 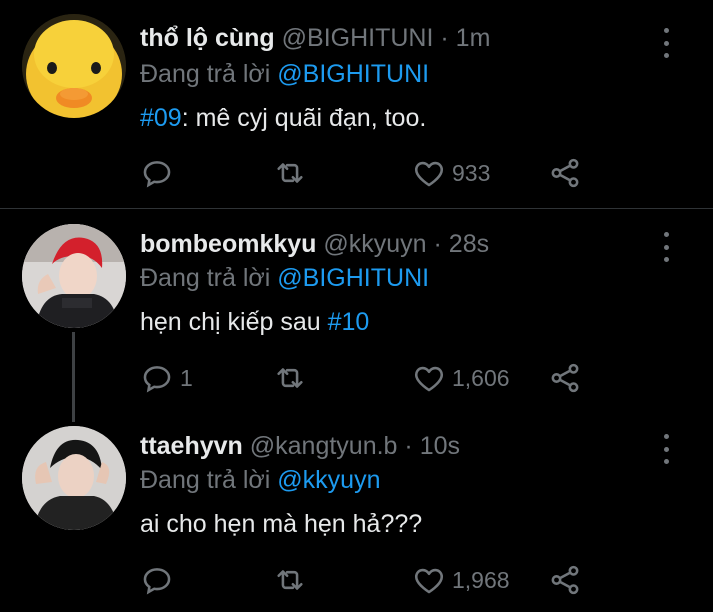 I want to click on timestamp: · 28s, so click(x=462, y=244).